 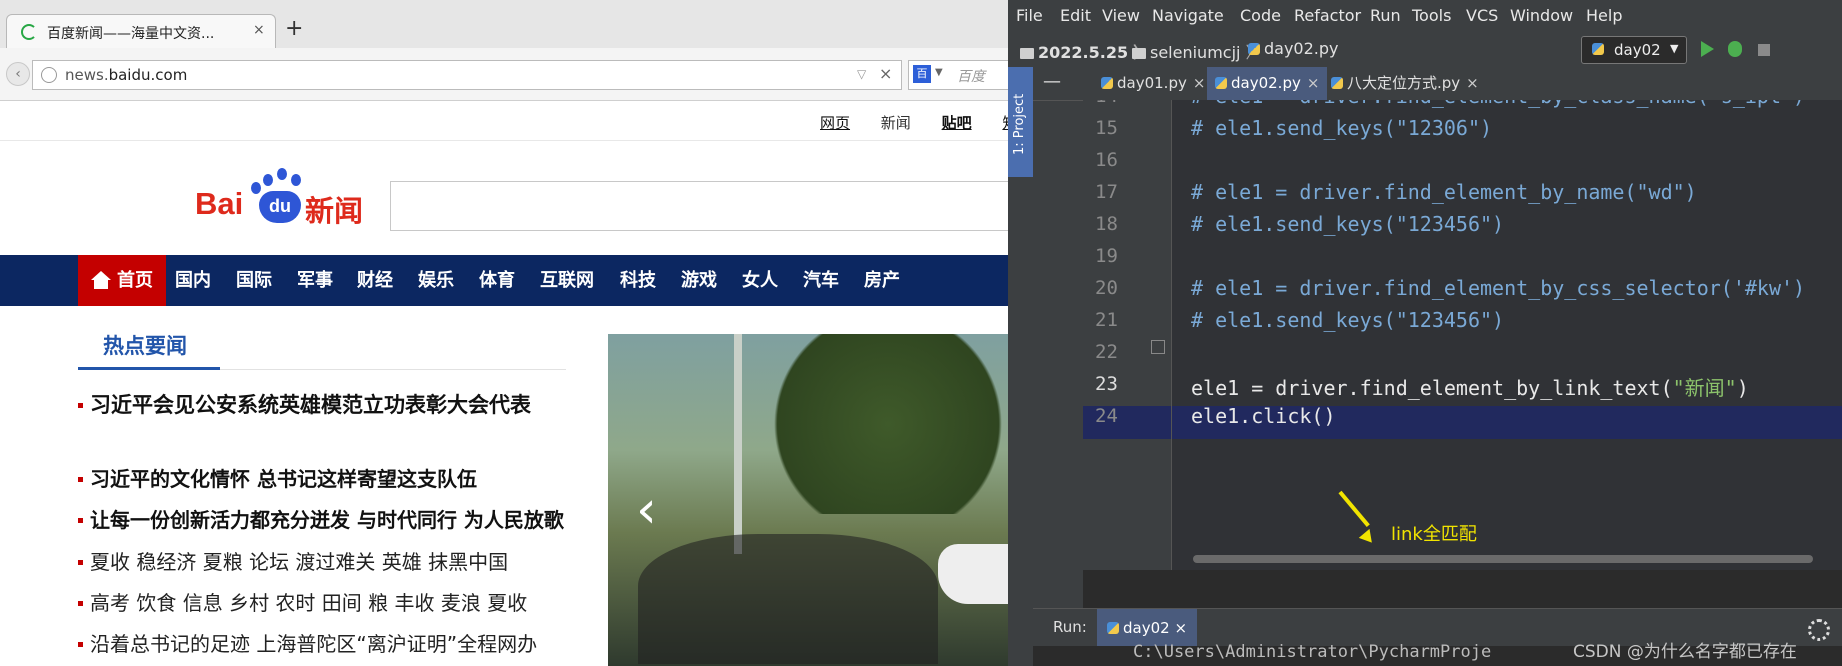 I want to click on top-links: 网页 新闻 贴吧 知, so click(x=914, y=122).